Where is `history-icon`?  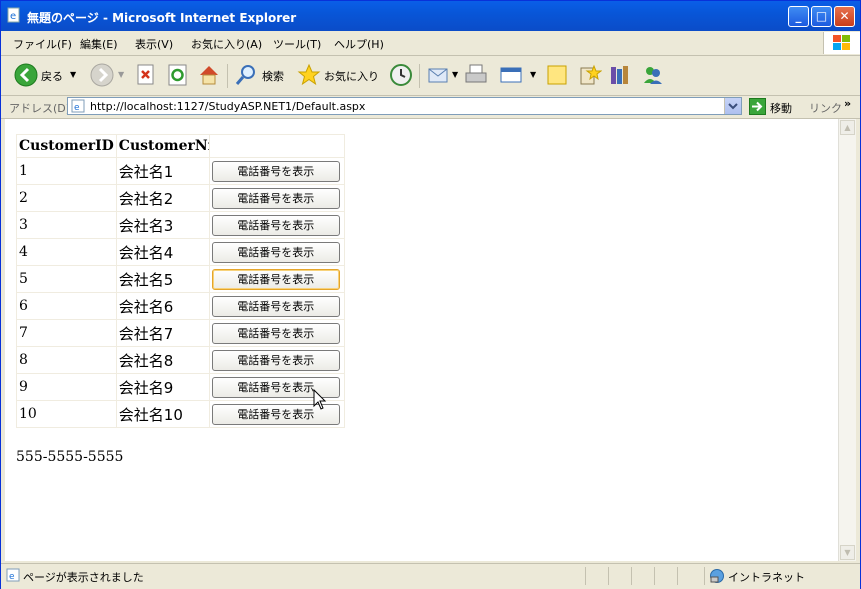
history-icon is located at coordinates (401, 75).